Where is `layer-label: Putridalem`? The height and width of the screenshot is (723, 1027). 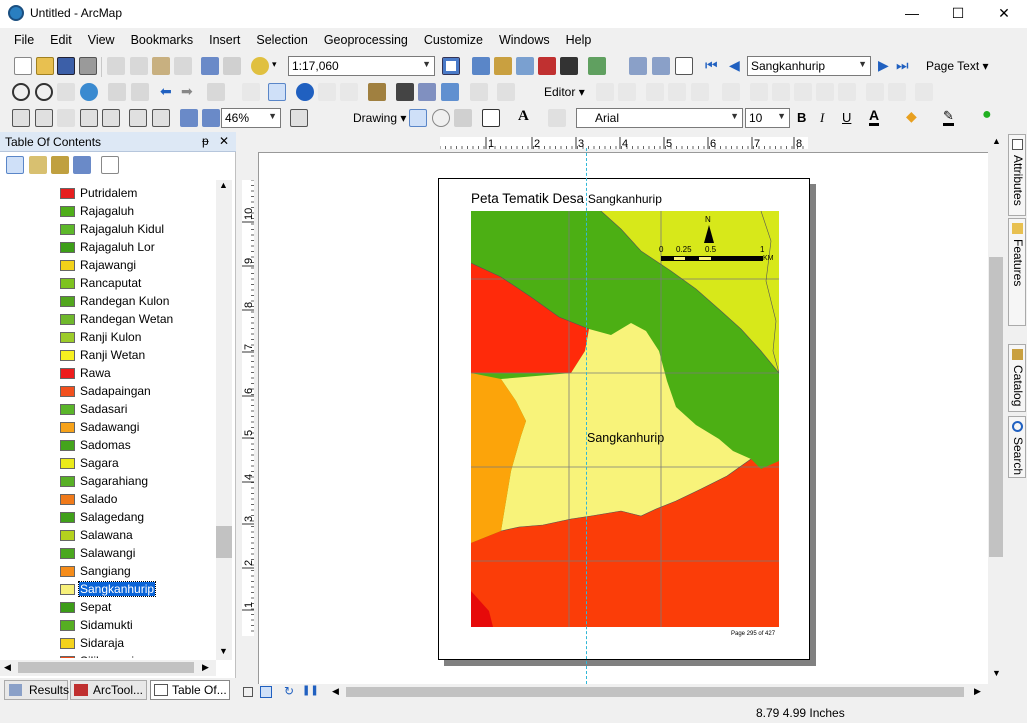 layer-label: Putridalem is located at coordinates (108, 193).